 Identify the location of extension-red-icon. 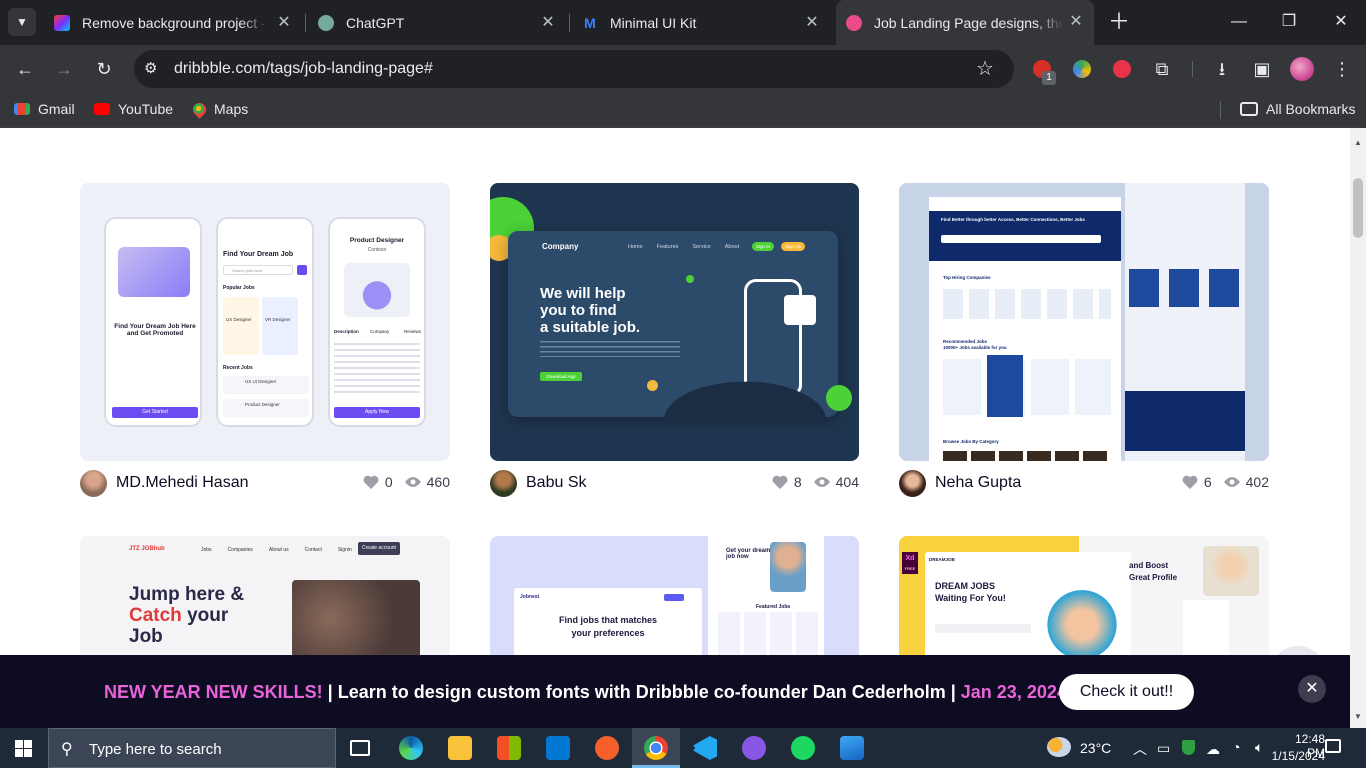
(1122, 69).